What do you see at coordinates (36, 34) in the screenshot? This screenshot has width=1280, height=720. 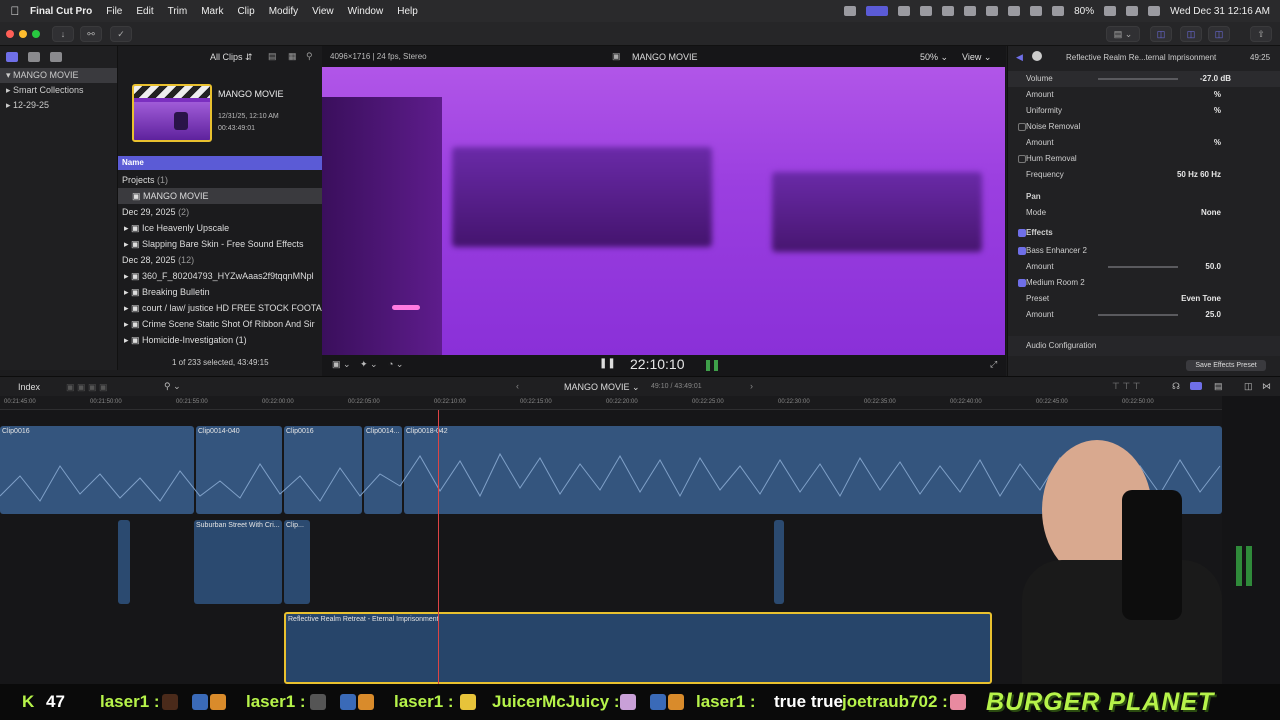 I see `zoom-window-button` at bounding box center [36, 34].